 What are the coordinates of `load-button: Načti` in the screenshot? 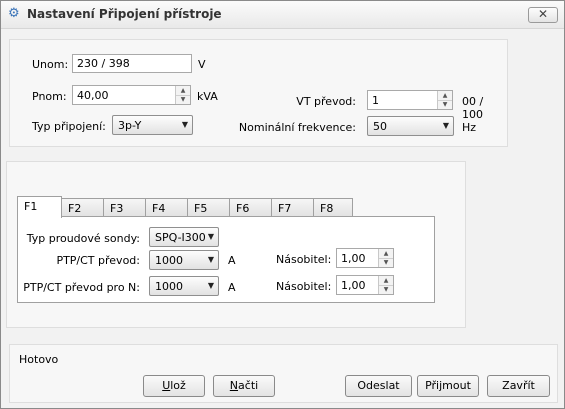 It's located at (244, 386).